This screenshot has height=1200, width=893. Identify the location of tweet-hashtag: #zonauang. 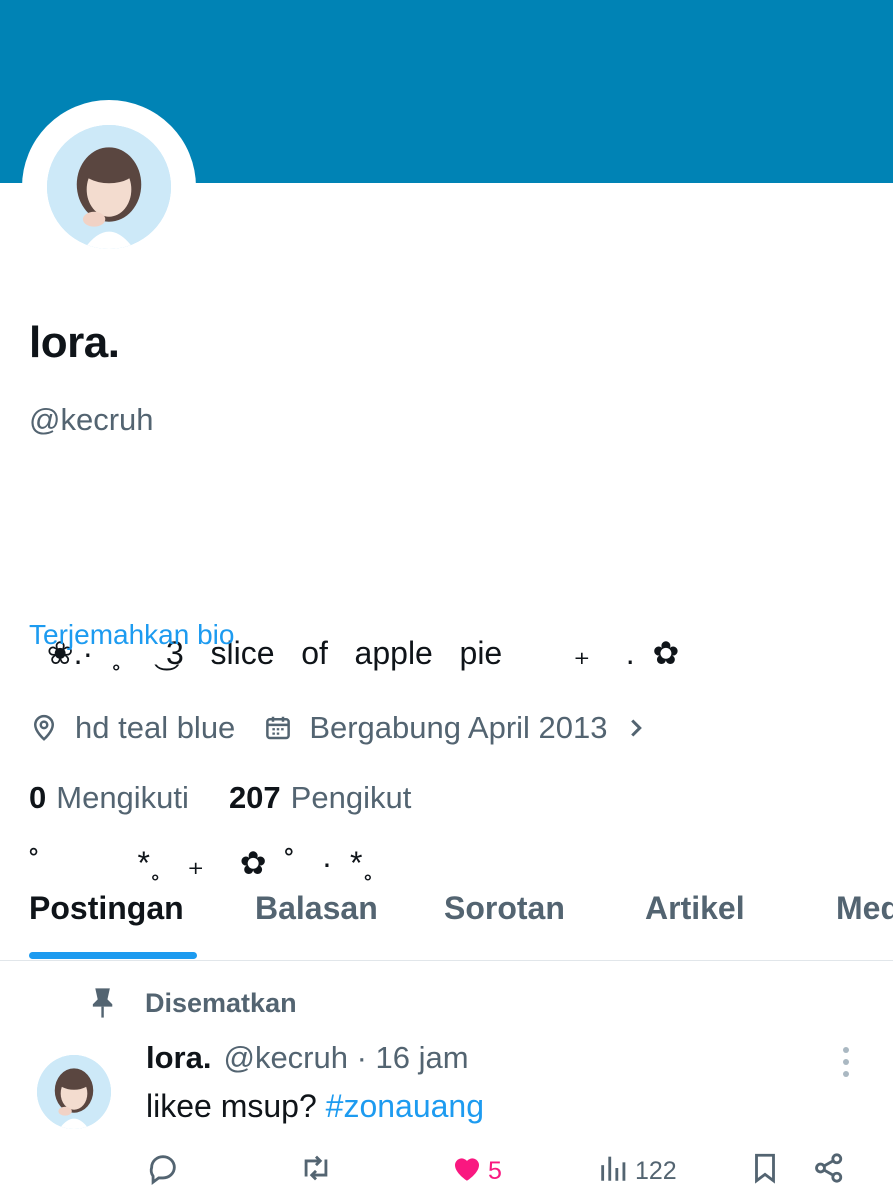
(405, 1106).